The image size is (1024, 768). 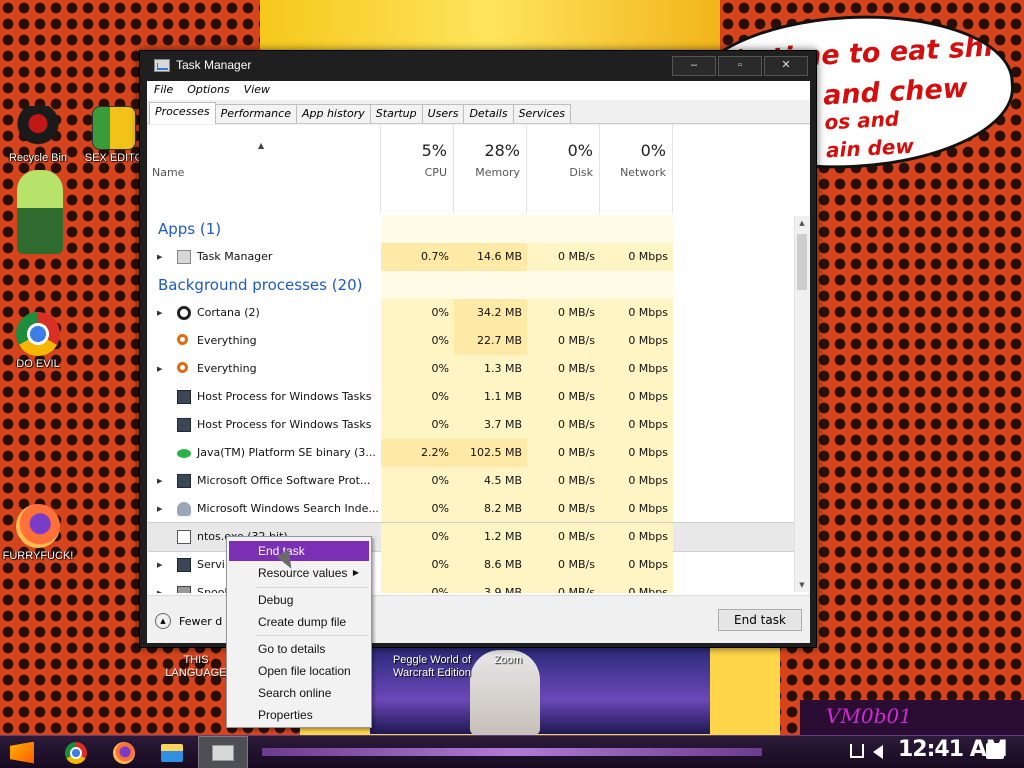 What do you see at coordinates (299, 671) in the screenshot?
I see `menu-item-open-file-location: Open file location` at bounding box center [299, 671].